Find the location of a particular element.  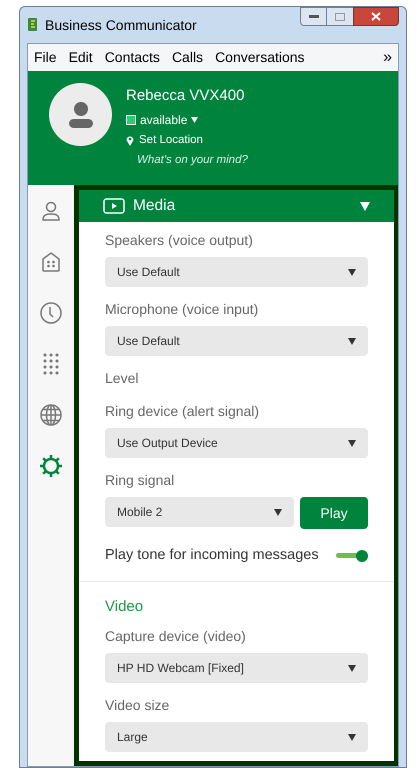

close-button is located at coordinates (376, 16).